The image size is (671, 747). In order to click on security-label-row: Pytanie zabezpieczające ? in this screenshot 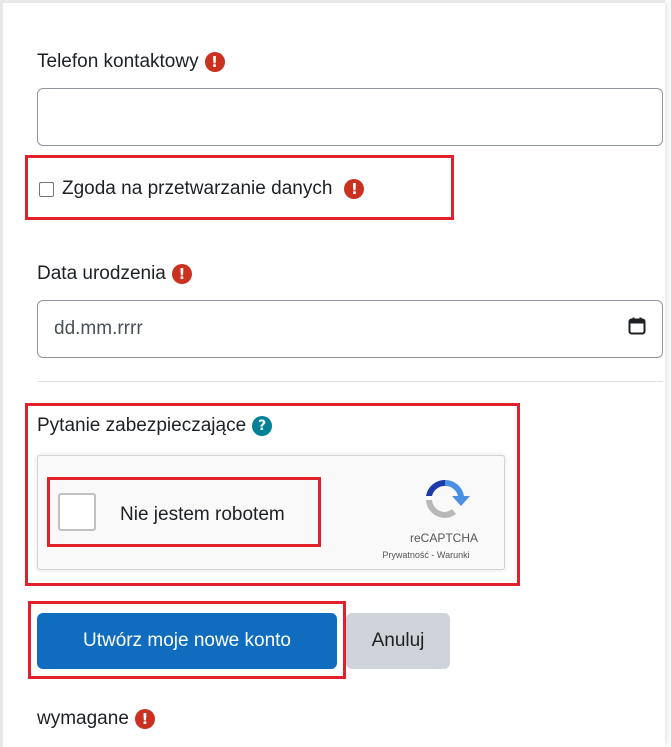, I will do `click(155, 426)`.